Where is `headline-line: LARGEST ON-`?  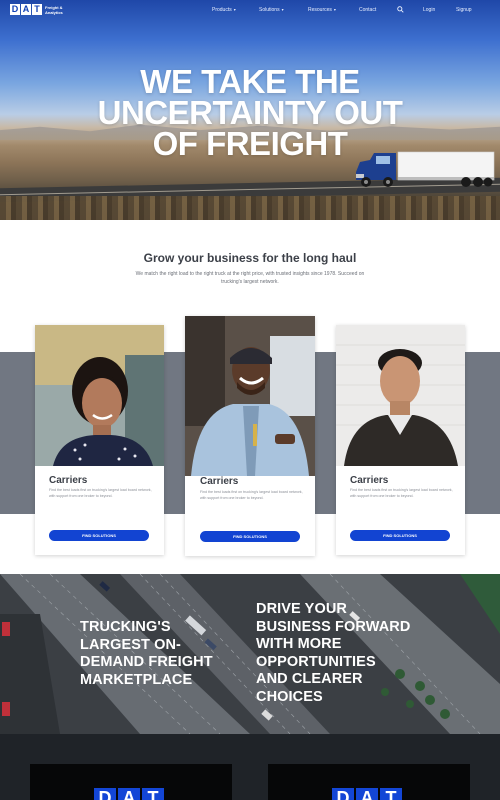 headline-line: LARGEST ON- is located at coordinates (130, 644).